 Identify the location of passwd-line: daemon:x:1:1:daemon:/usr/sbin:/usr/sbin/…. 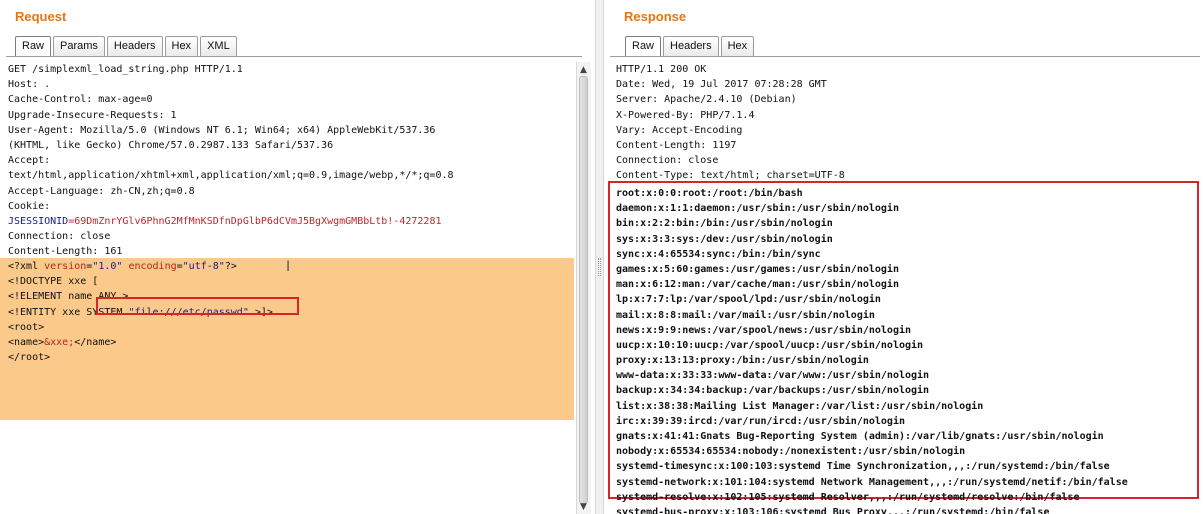
(757, 209).